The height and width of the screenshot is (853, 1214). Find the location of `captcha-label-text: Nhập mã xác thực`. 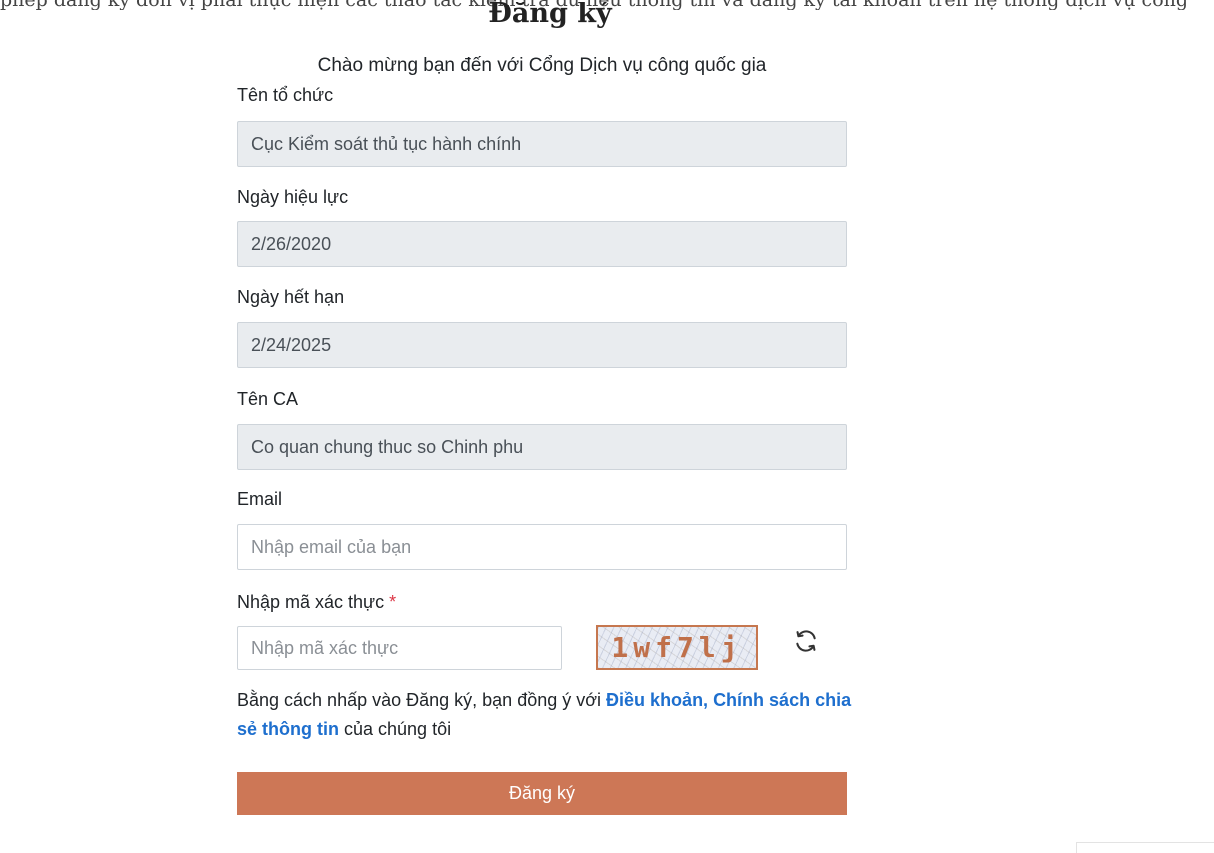

captcha-label-text: Nhập mã xác thực is located at coordinates (311, 602).